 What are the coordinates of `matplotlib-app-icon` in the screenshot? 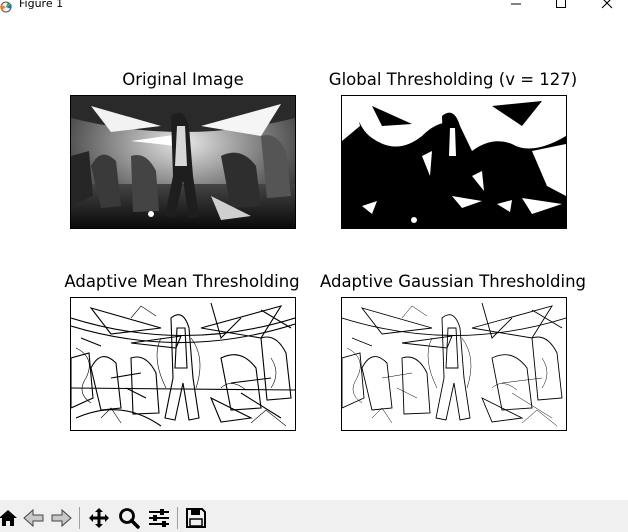 It's located at (7, 6).